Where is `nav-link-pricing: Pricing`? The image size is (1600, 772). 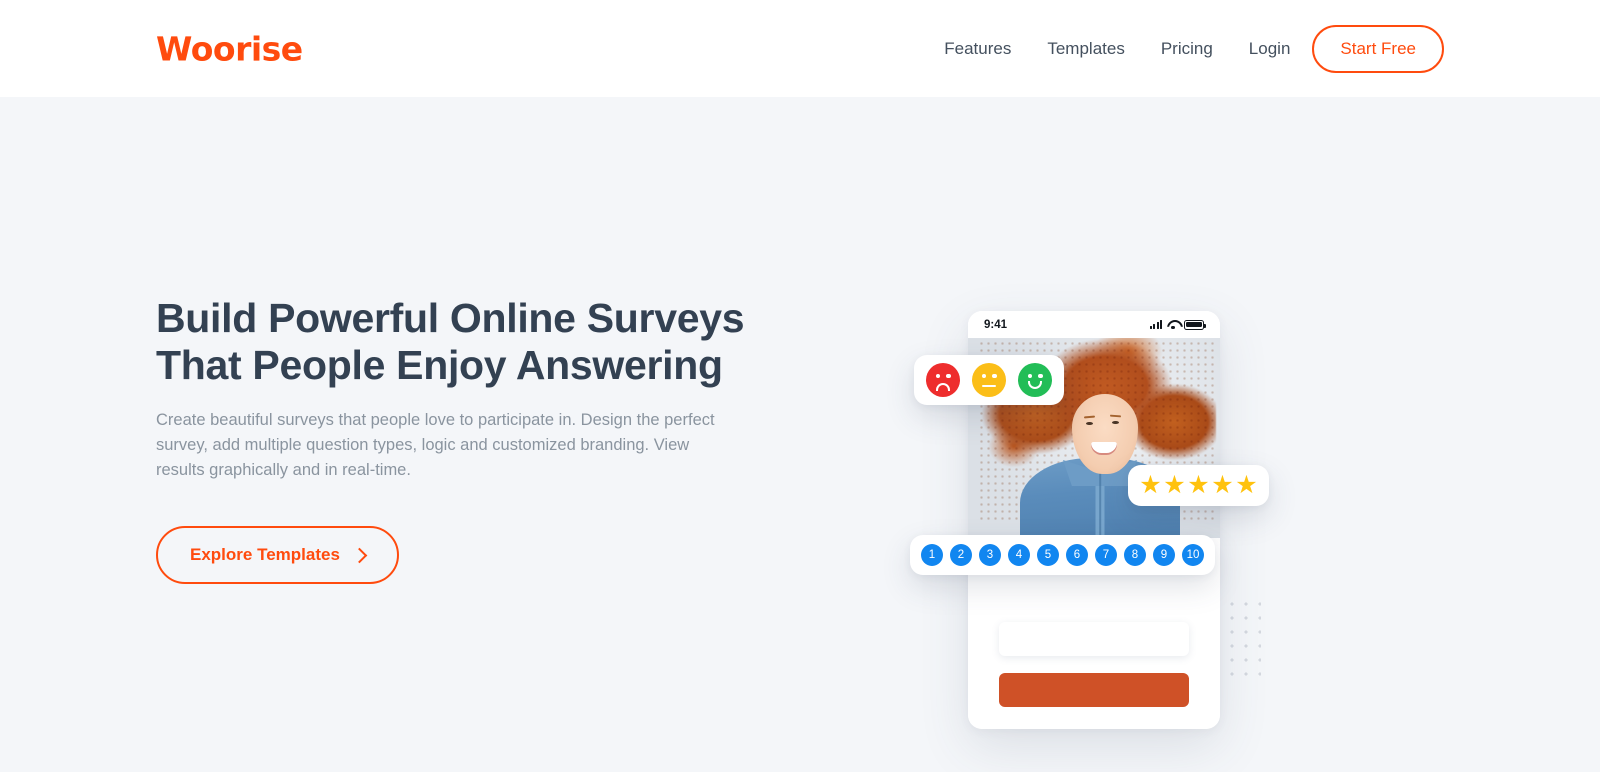 nav-link-pricing: Pricing is located at coordinates (1187, 49).